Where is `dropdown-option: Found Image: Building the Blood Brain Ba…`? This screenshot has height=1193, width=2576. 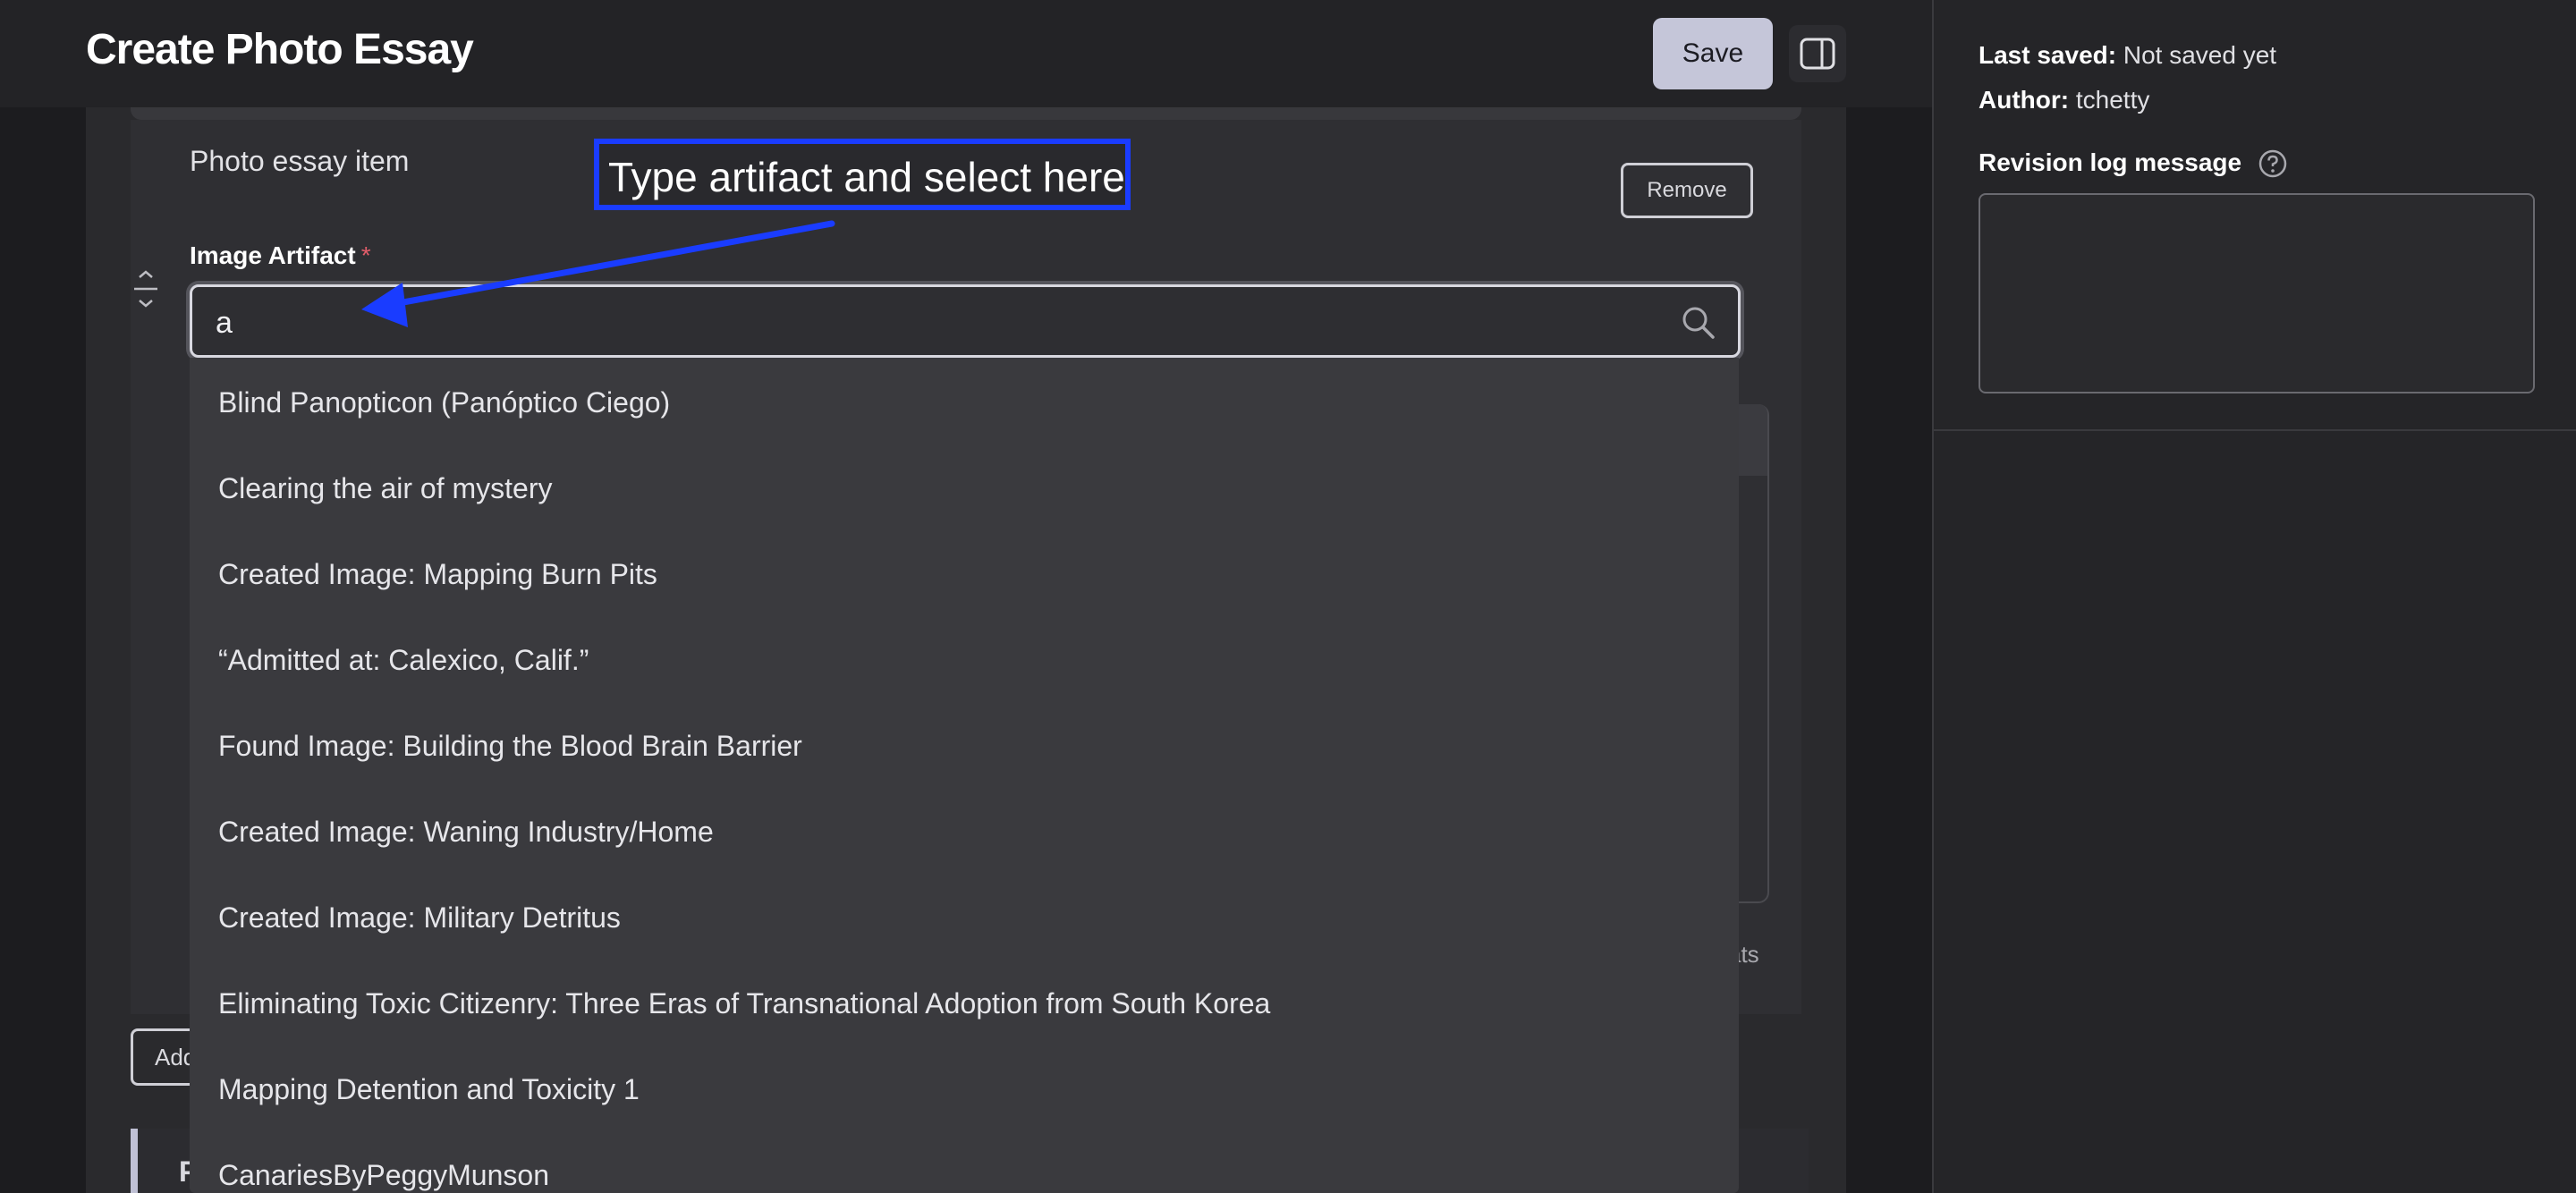 dropdown-option: Found Image: Building the Blood Brain Ba… is located at coordinates (510, 747).